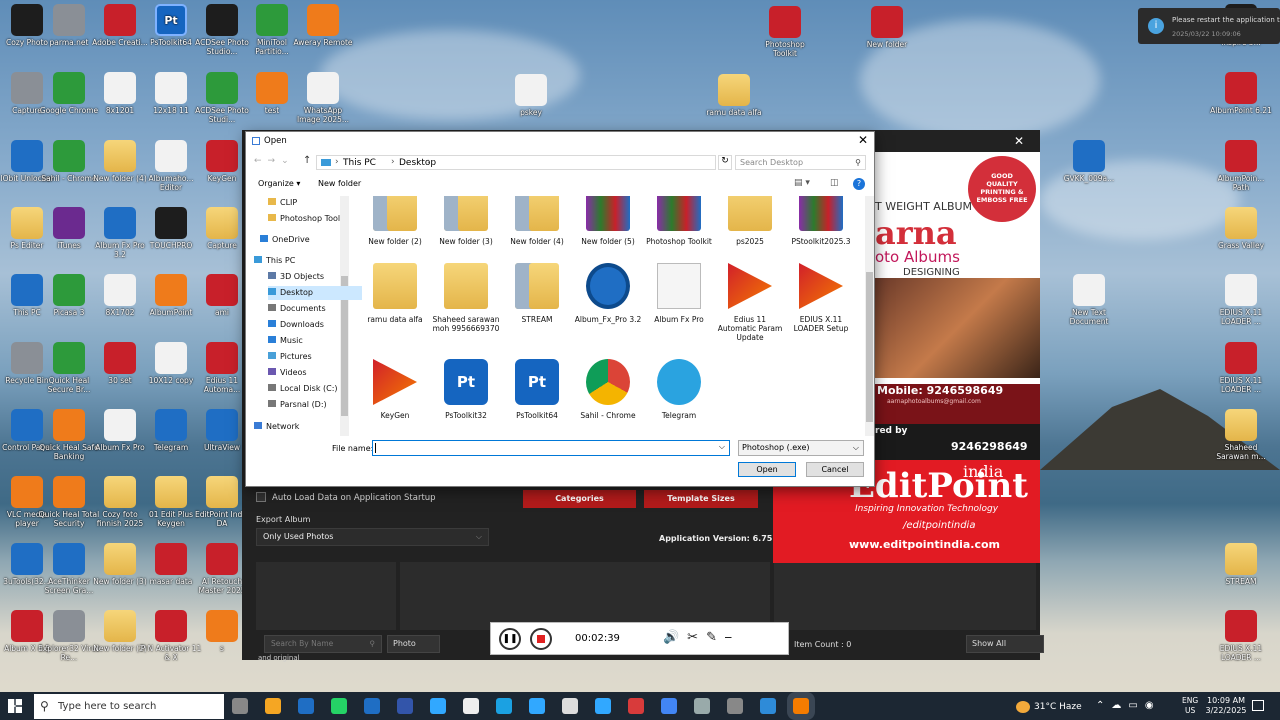  Describe the element at coordinates (1241, 228) in the screenshot. I see `desktop-icon-grass-valley: Grass Valley` at that location.